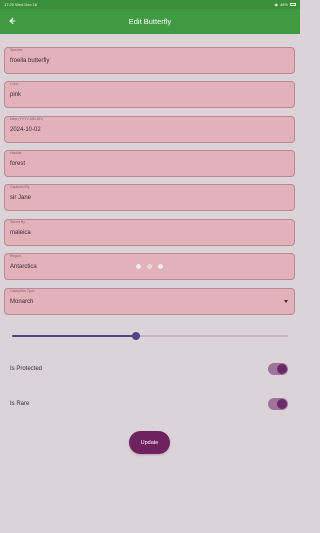  I want to click on wifi-icon: ◉, so click(276, 4).